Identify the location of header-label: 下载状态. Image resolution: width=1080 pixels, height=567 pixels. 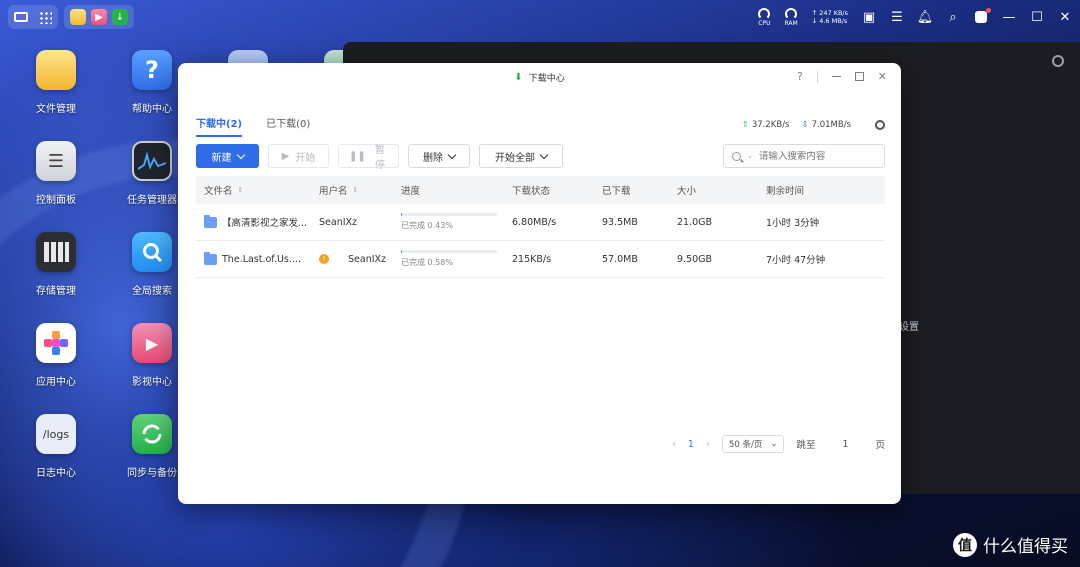
(531, 191).